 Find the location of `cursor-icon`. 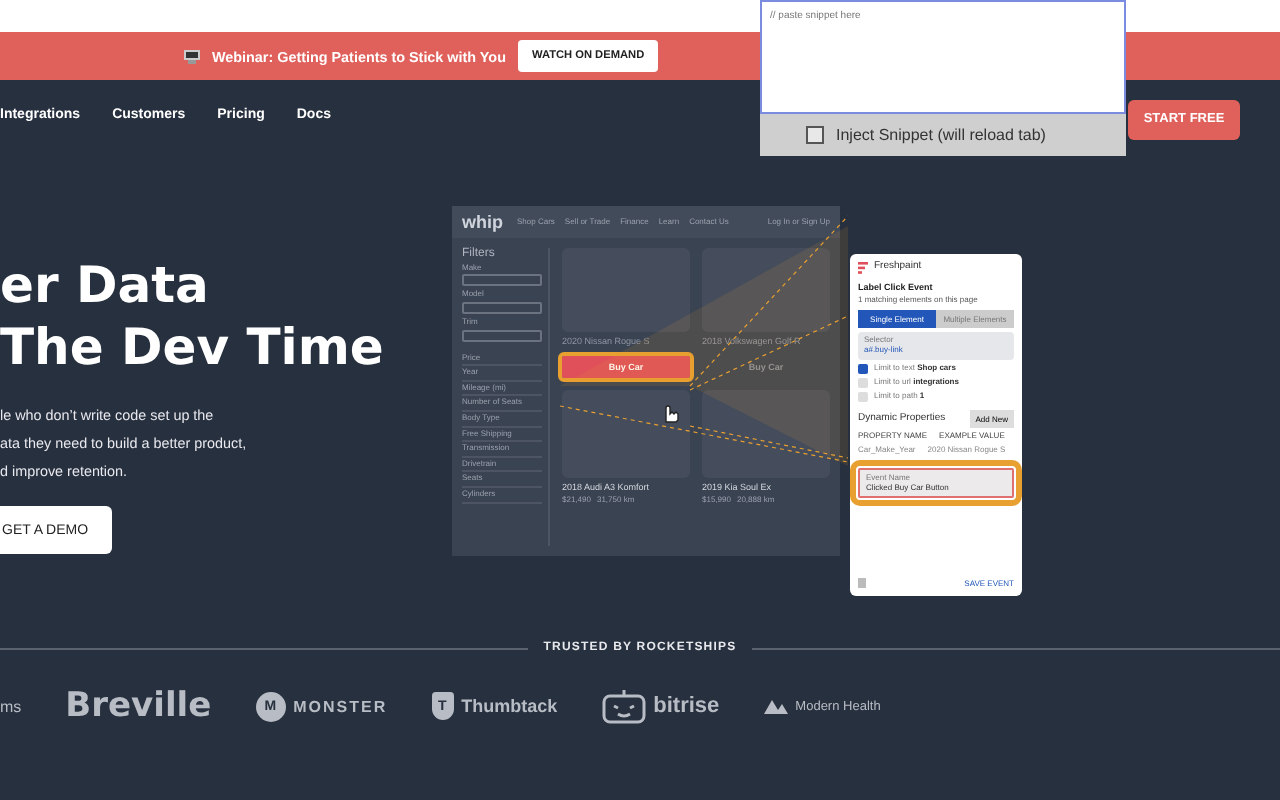

cursor-icon is located at coordinates (671, 413).